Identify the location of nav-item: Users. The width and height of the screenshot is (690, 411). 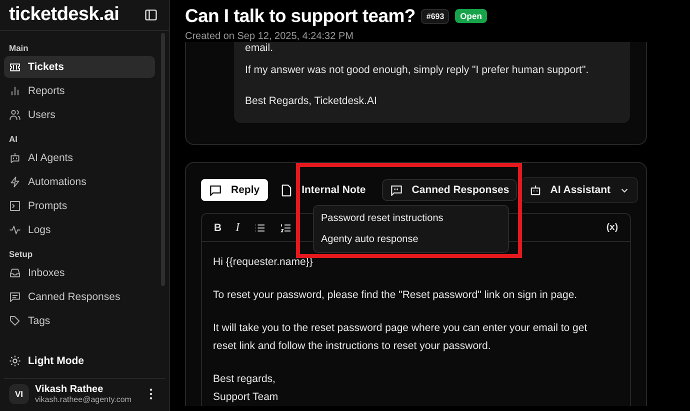
(79, 115).